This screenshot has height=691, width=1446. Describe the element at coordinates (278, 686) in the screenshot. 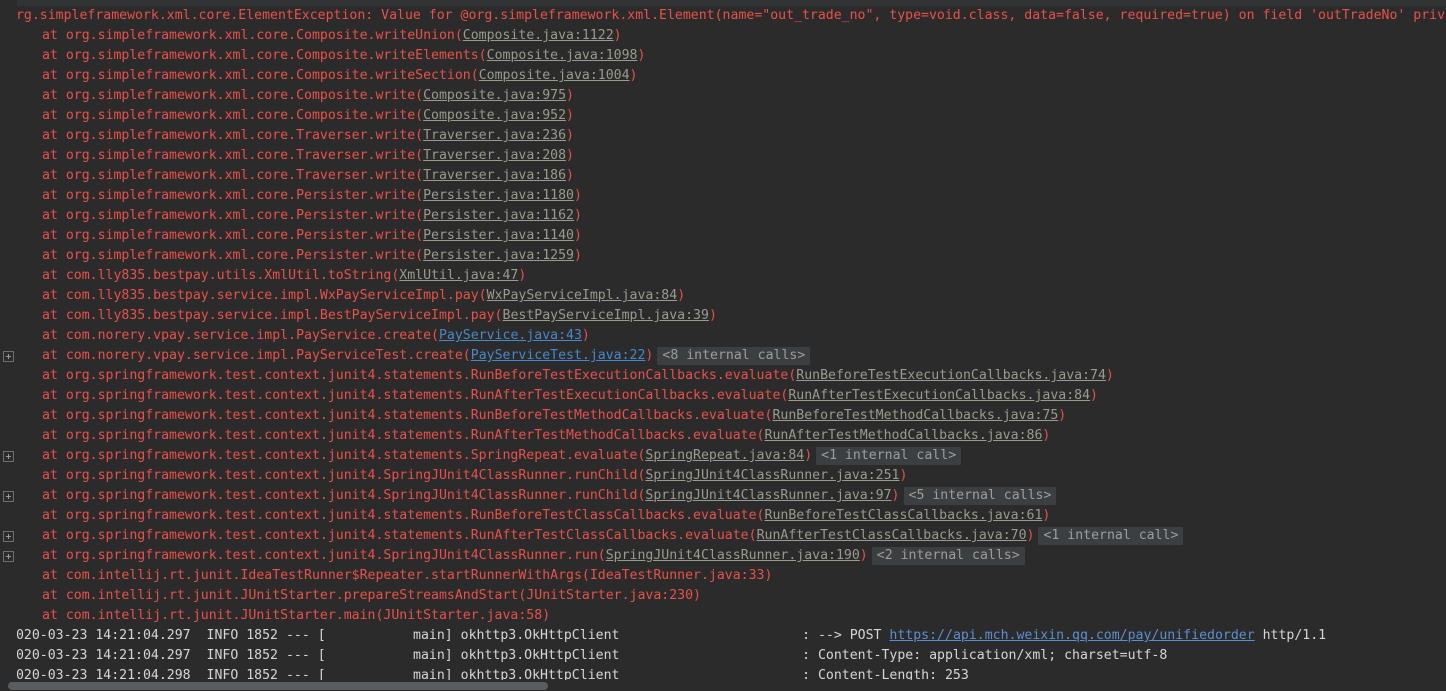

I see `horizontal-scrollbar-thumb` at that location.